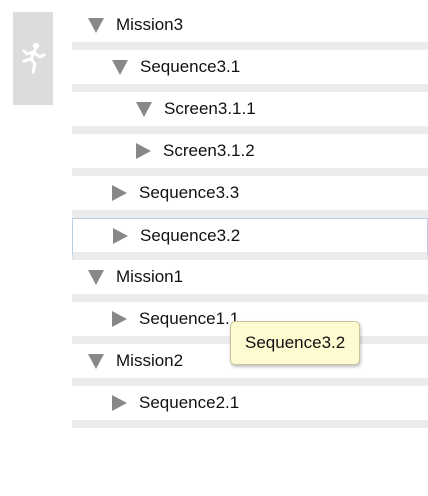 The image size is (428, 496). What do you see at coordinates (250, 407) in the screenshot?
I see `tree-item-sequence2-1: Sequence2.1` at bounding box center [250, 407].